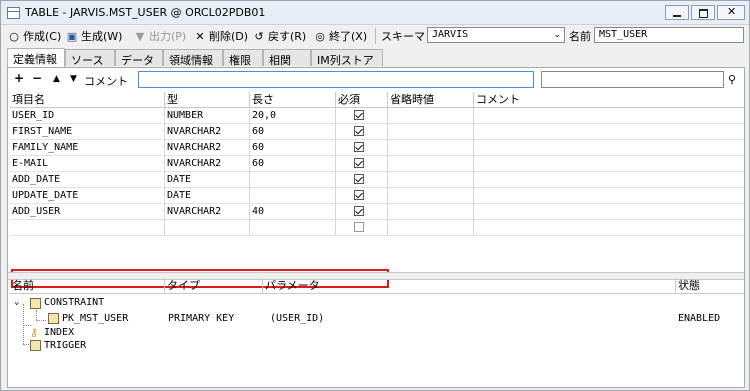  Describe the element at coordinates (87, 100) in the screenshot. I see `col-header-name: 項目名` at that location.